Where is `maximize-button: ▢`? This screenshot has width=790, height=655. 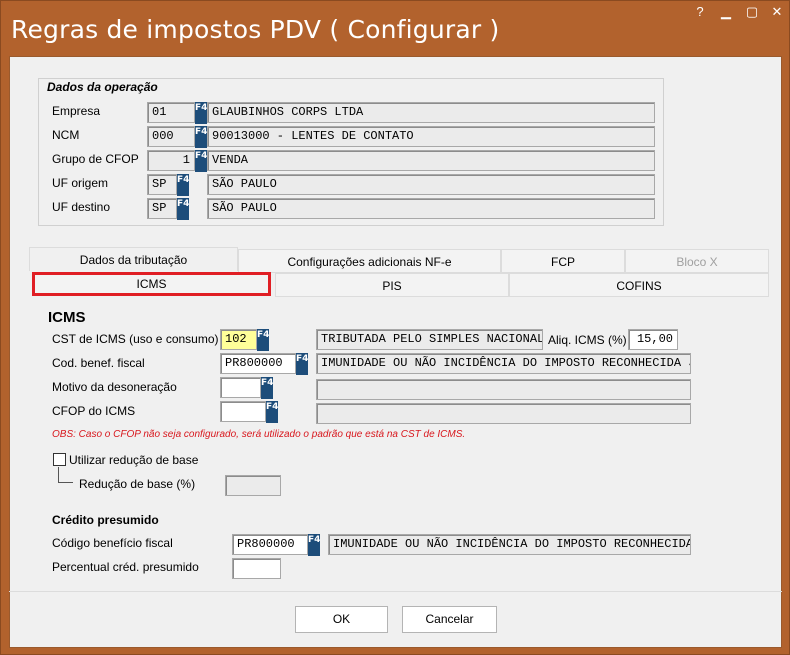 maximize-button: ▢ is located at coordinates (752, 12).